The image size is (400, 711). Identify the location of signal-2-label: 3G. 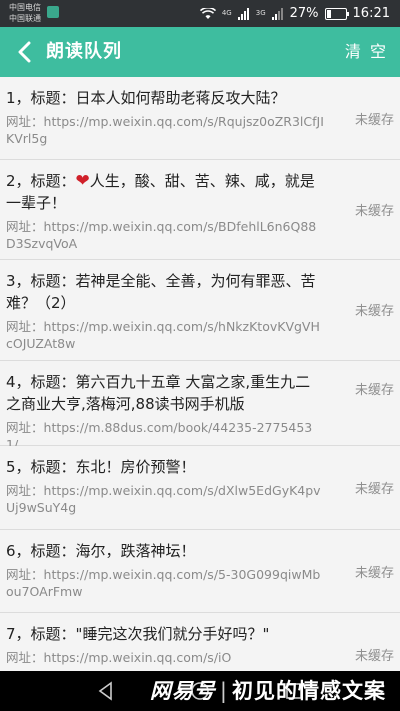
(260, 13).